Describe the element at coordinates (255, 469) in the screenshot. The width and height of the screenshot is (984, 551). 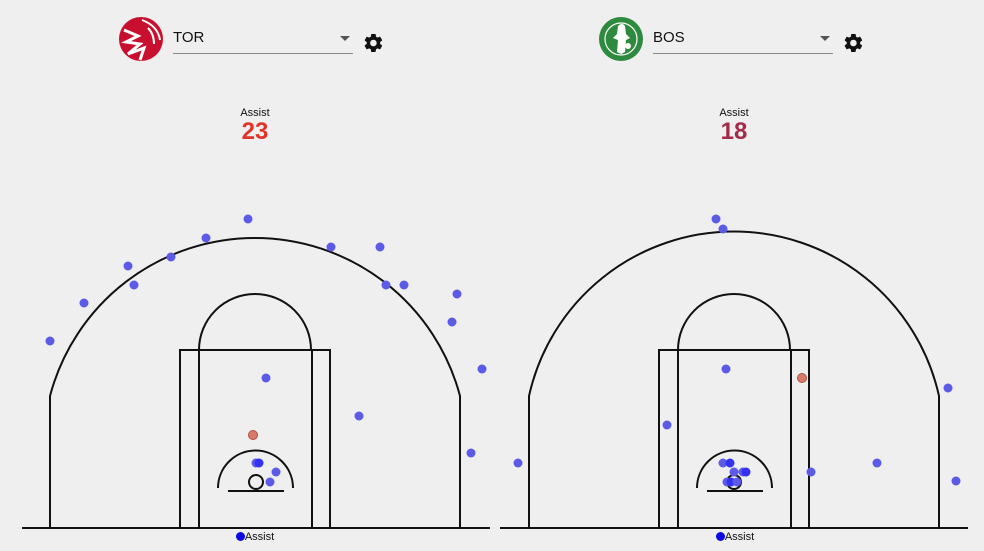
I see `restricted-arc` at that location.